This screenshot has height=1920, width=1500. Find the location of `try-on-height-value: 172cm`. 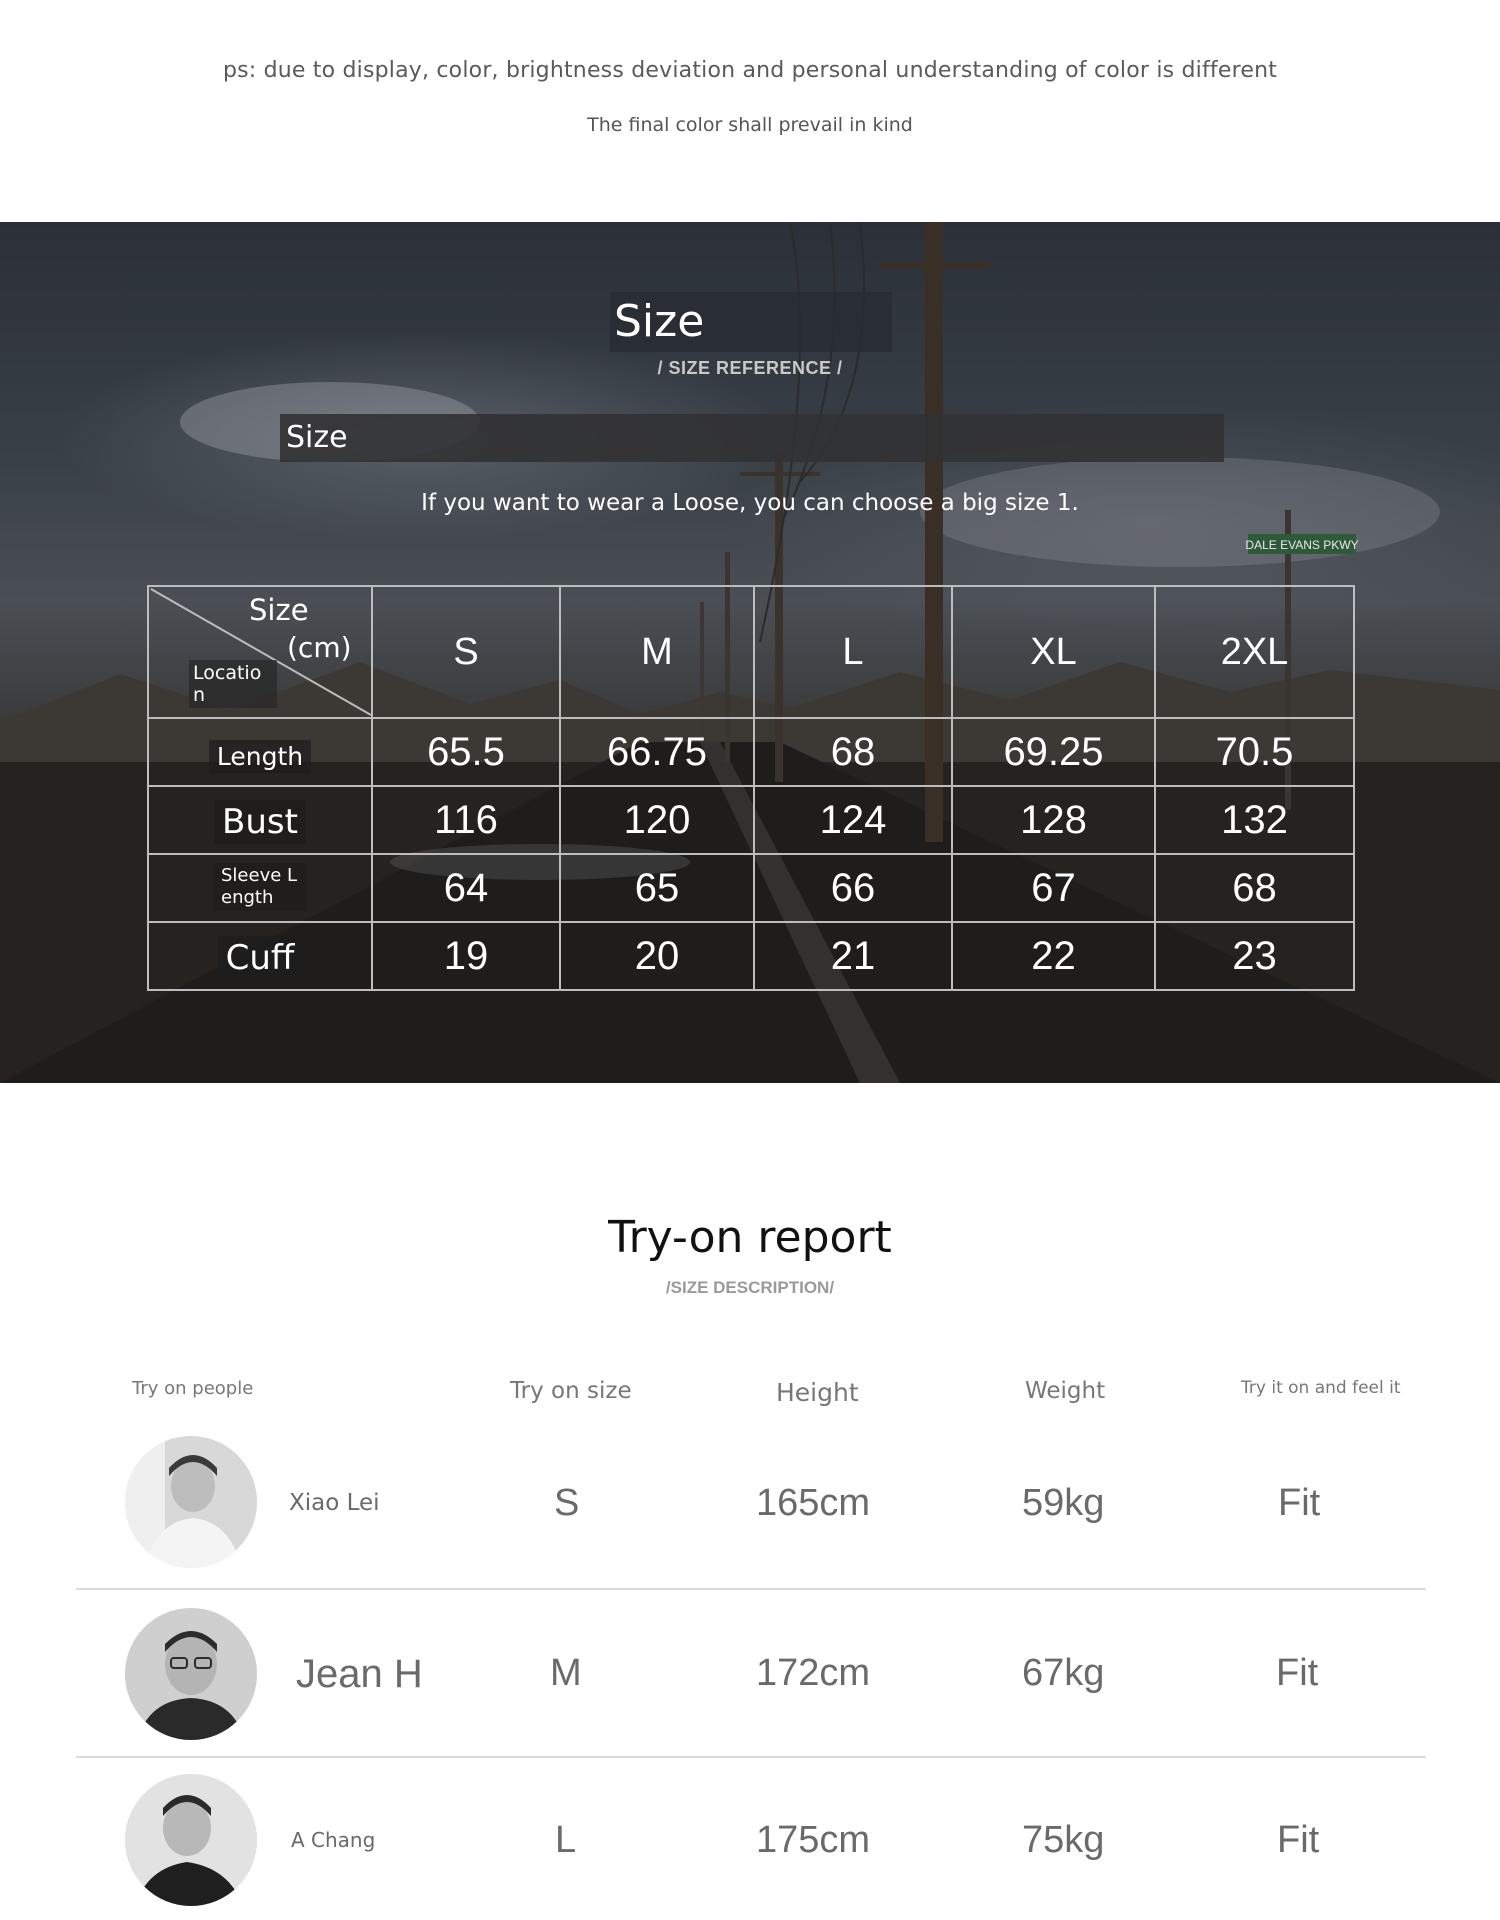

try-on-height-value: 172cm is located at coordinates (813, 1673).